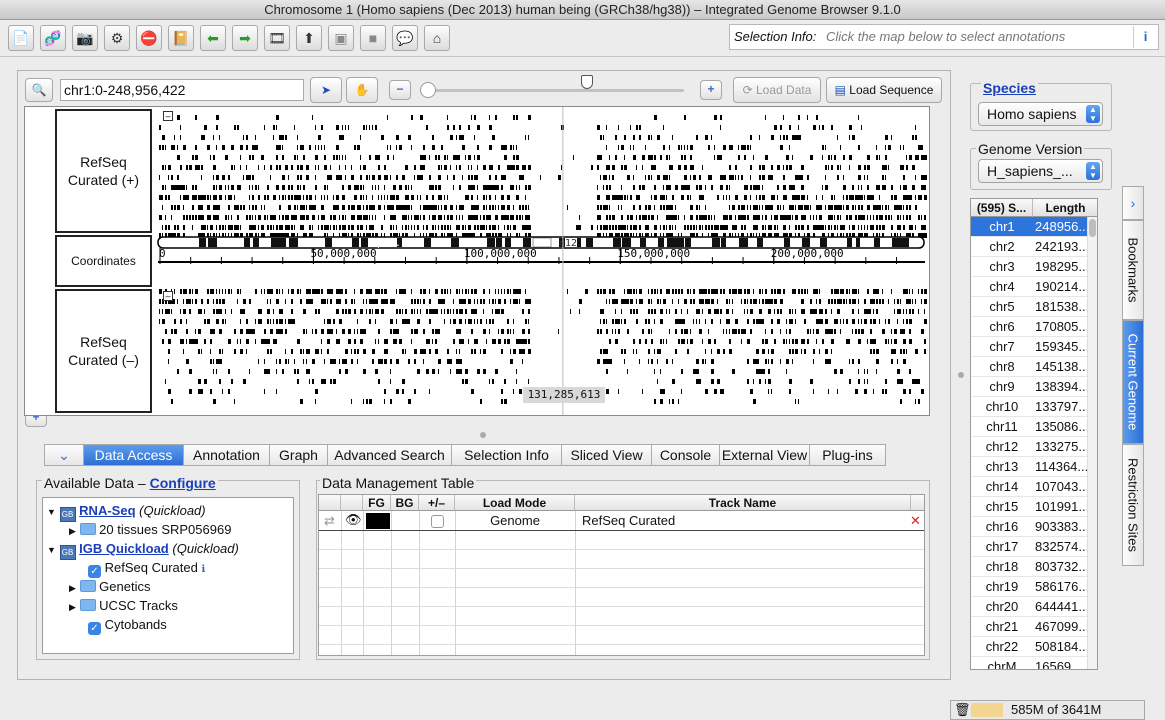 The image size is (1165, 720). I want to click on tab-external-view: External View, so click(765, 455).